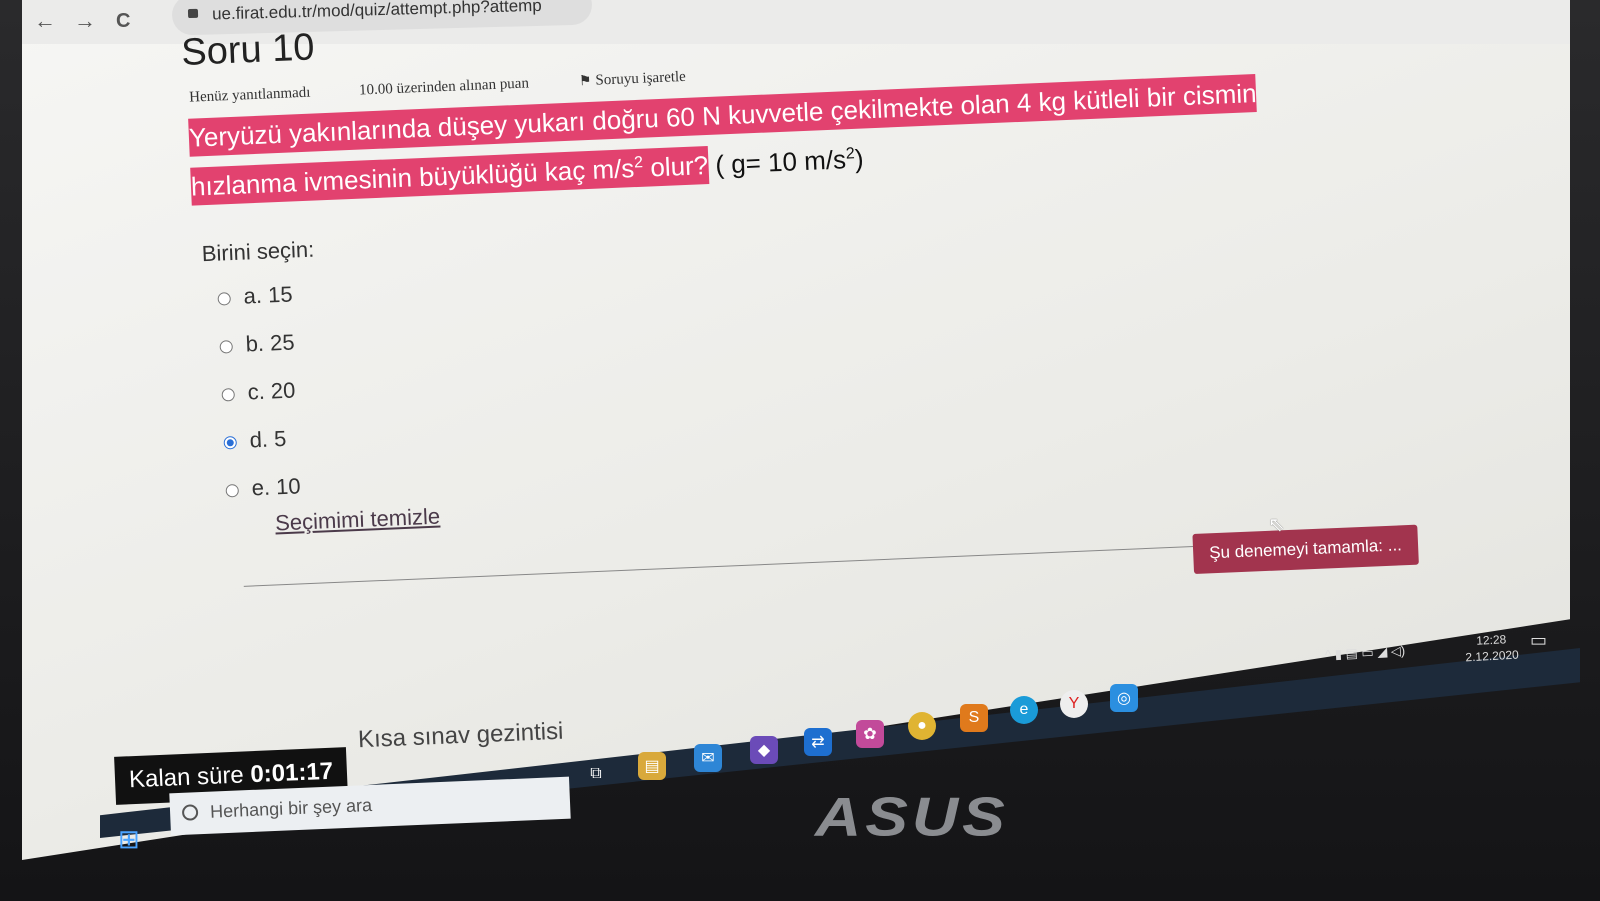 Image resolution: width=1600 pixels, height=901 pixels. Describe the element at coordinates (641, 78) in the screenshot. I see `flag-label: Soruyu işaretle` at that location.